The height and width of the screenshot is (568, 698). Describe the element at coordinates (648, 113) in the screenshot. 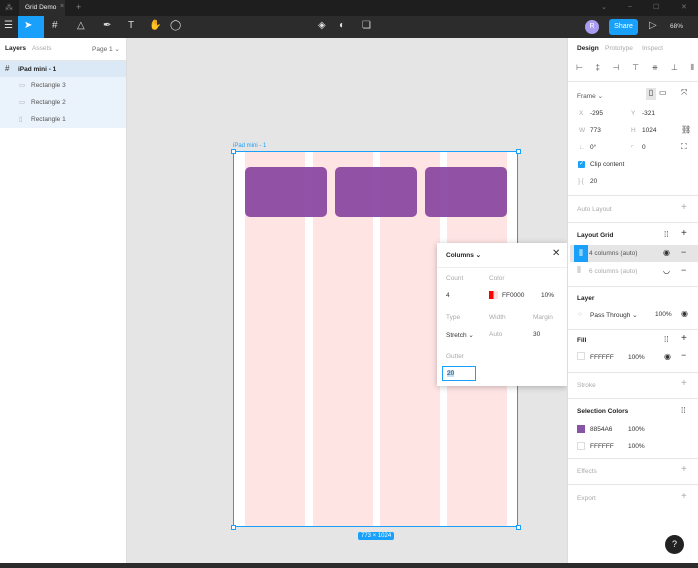

I see `y-input: -321` at that location.